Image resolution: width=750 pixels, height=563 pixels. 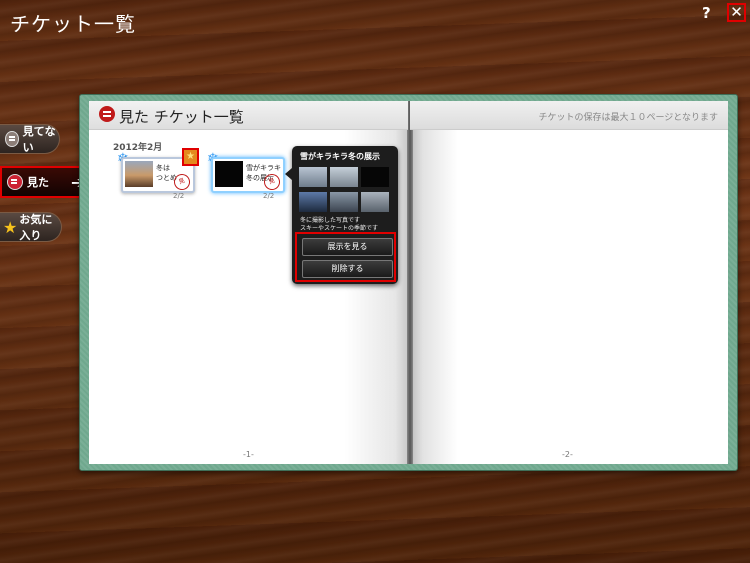 What do you see at coordinates (10, 227) in the screenshot?
I see `star-icon: ★` at bounding box center [10, 227].